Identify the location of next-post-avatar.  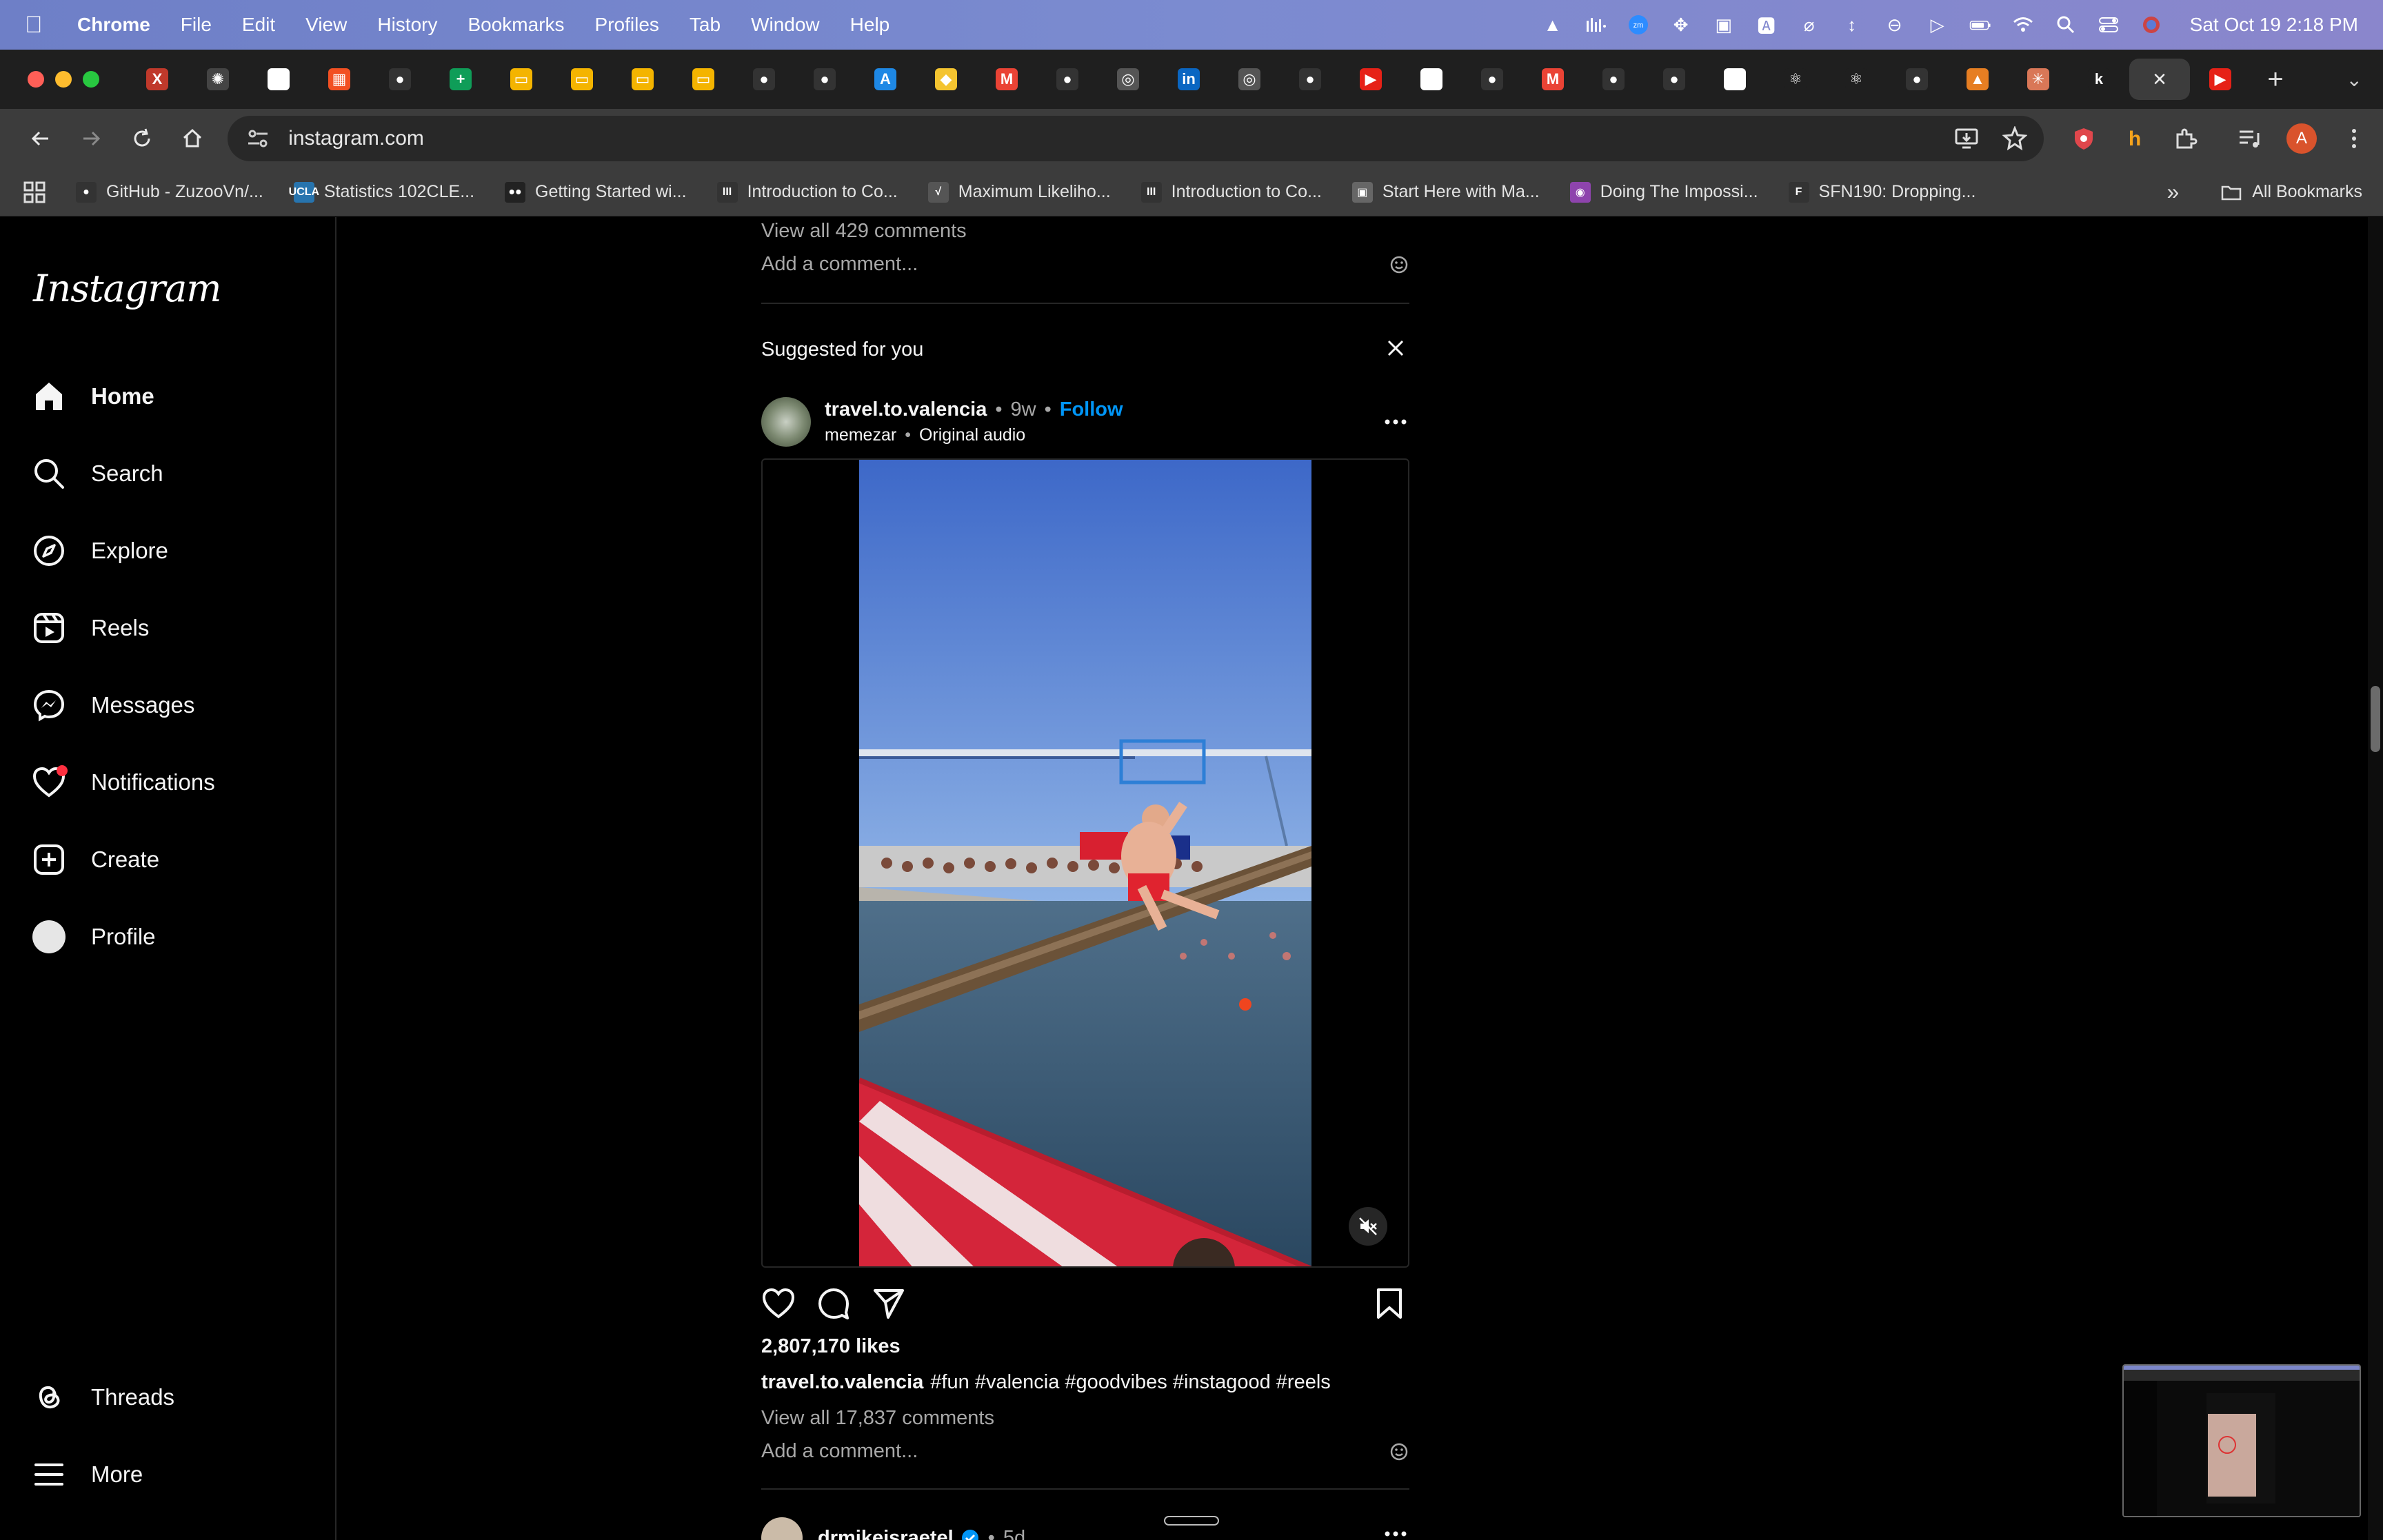
(782, 1529).